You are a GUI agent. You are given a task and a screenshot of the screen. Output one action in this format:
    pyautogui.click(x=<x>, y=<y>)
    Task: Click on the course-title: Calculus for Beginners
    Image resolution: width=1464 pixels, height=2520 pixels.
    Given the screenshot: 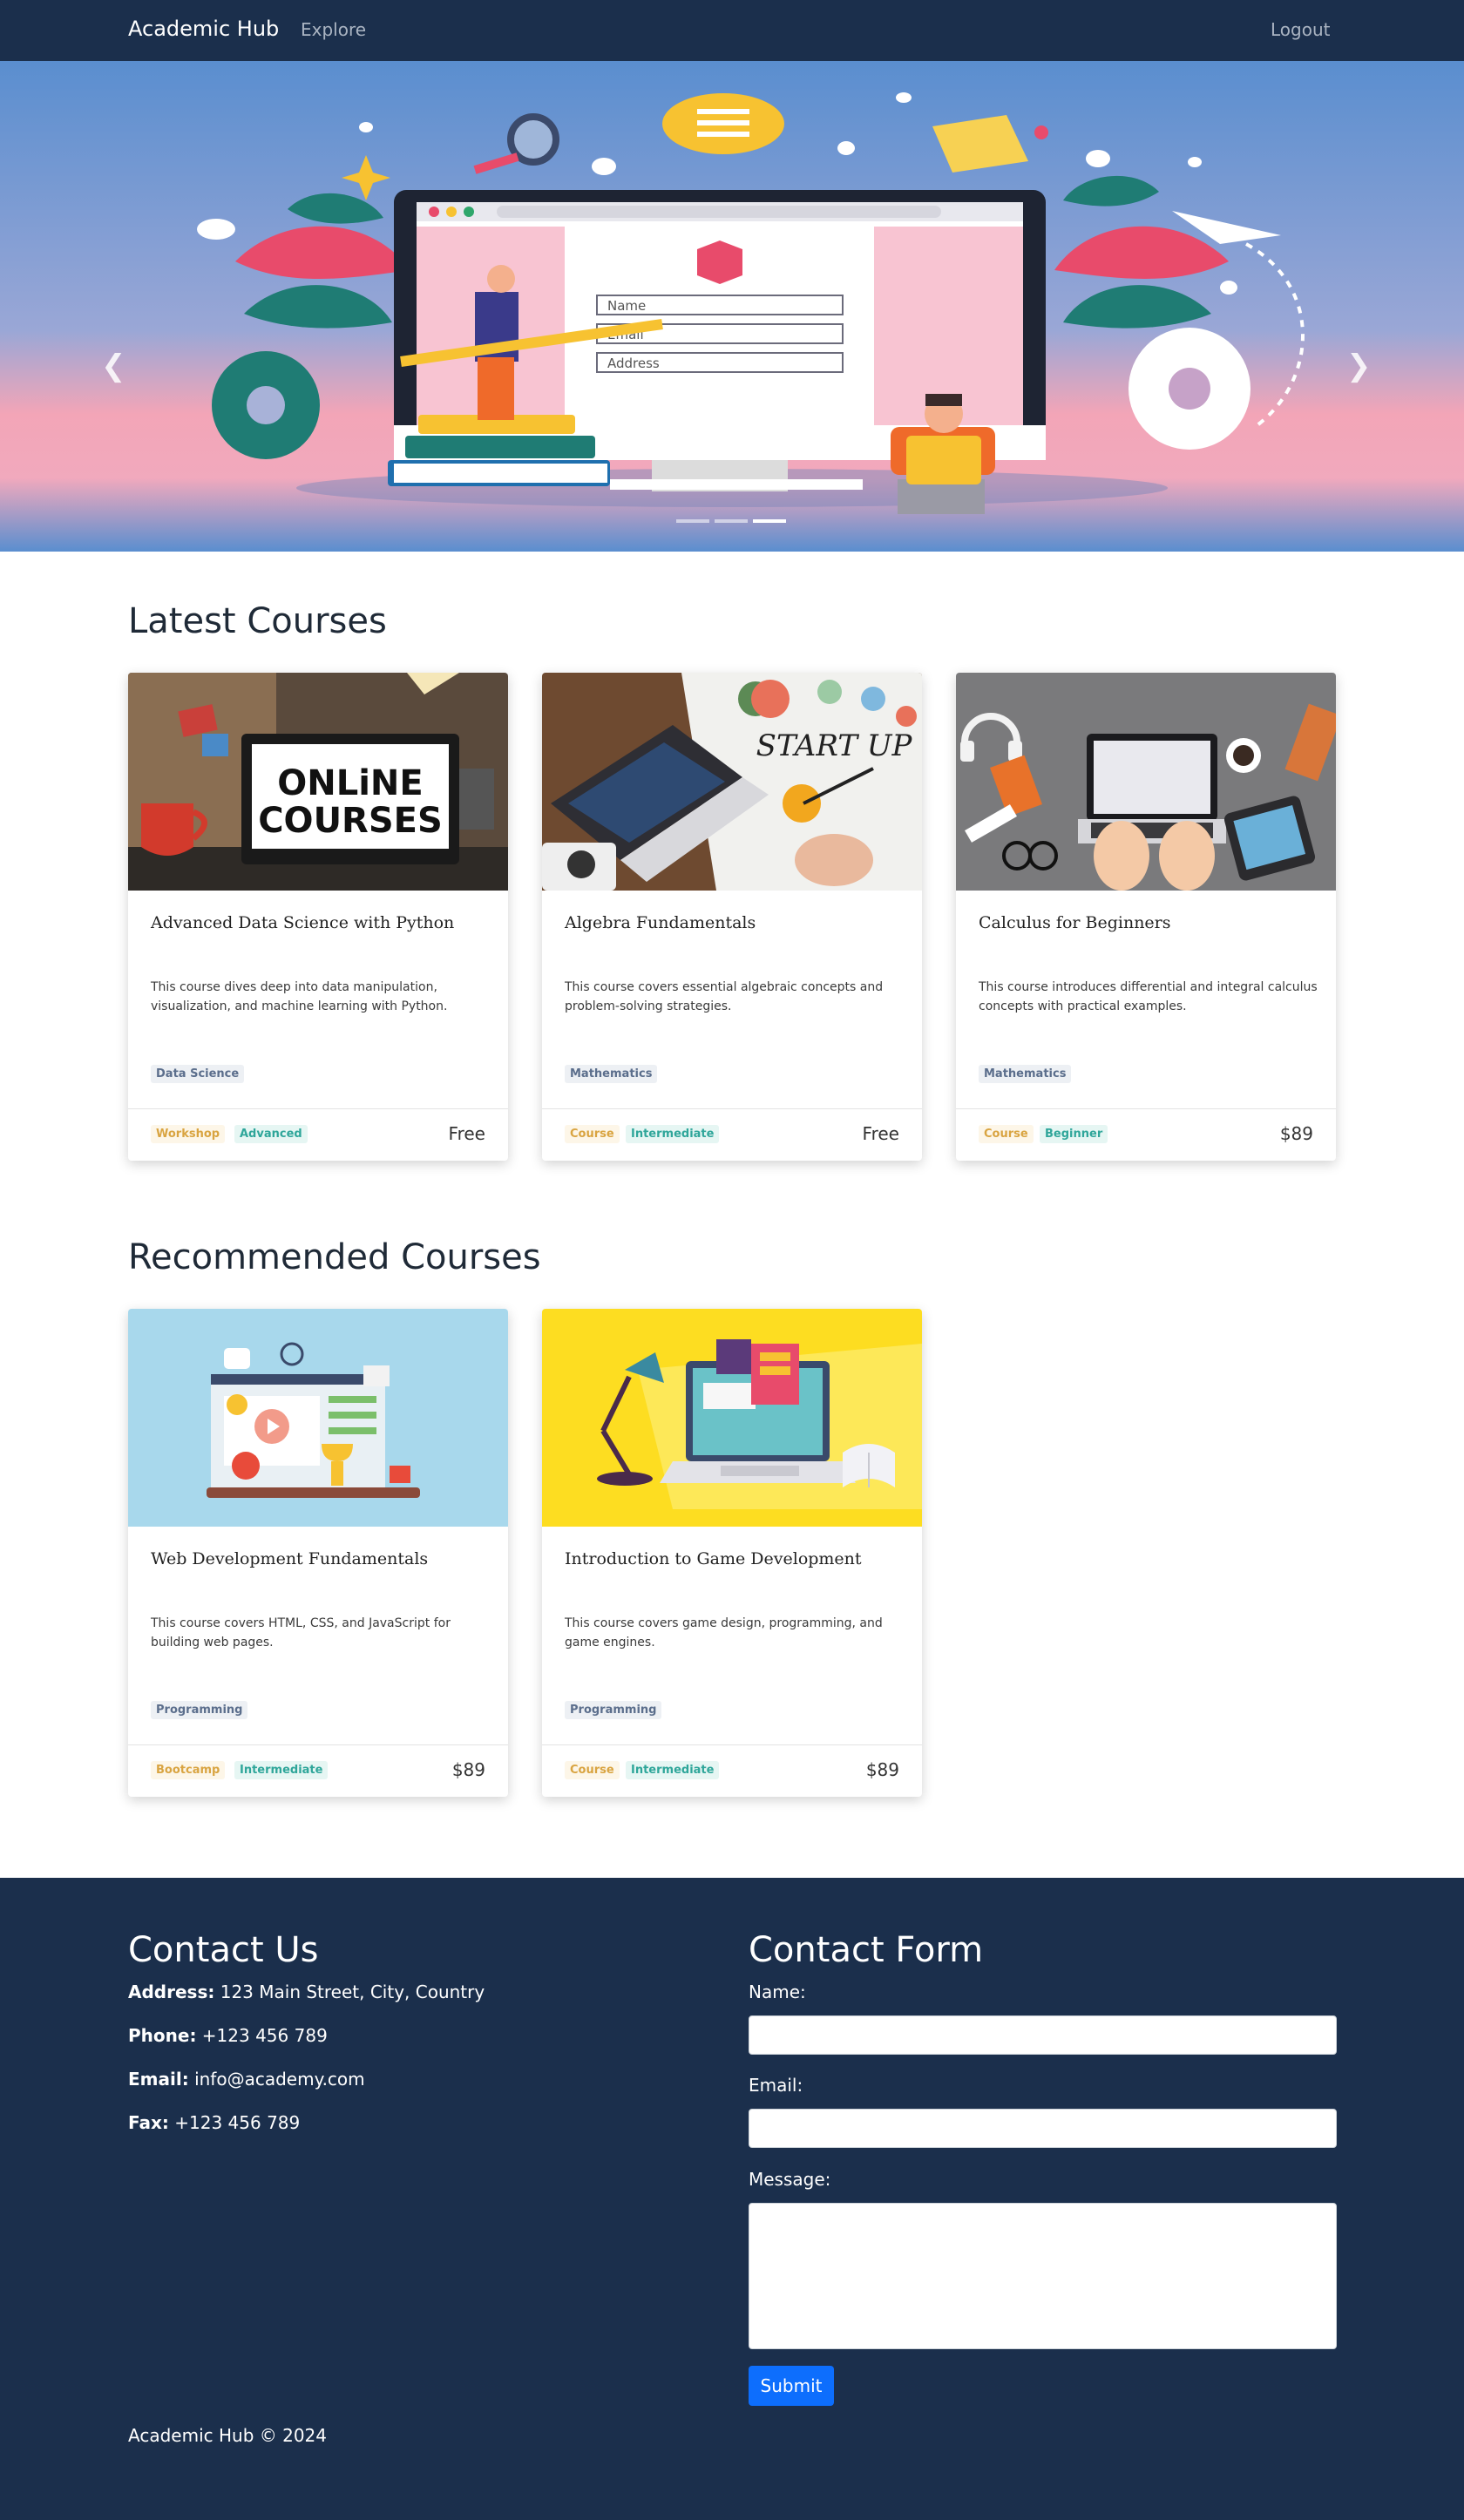 What is the action you would take?
    pyautogui.click(x=1075, y=922)
    